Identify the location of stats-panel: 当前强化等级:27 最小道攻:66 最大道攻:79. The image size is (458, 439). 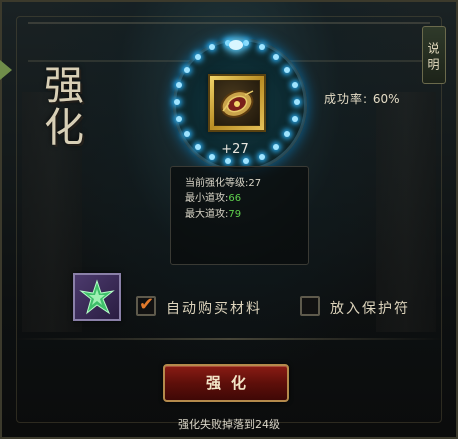
(239, 215).